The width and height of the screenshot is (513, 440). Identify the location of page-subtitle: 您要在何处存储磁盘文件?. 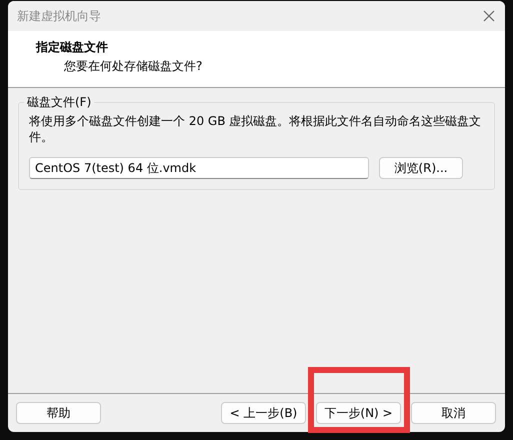
(134, 66).